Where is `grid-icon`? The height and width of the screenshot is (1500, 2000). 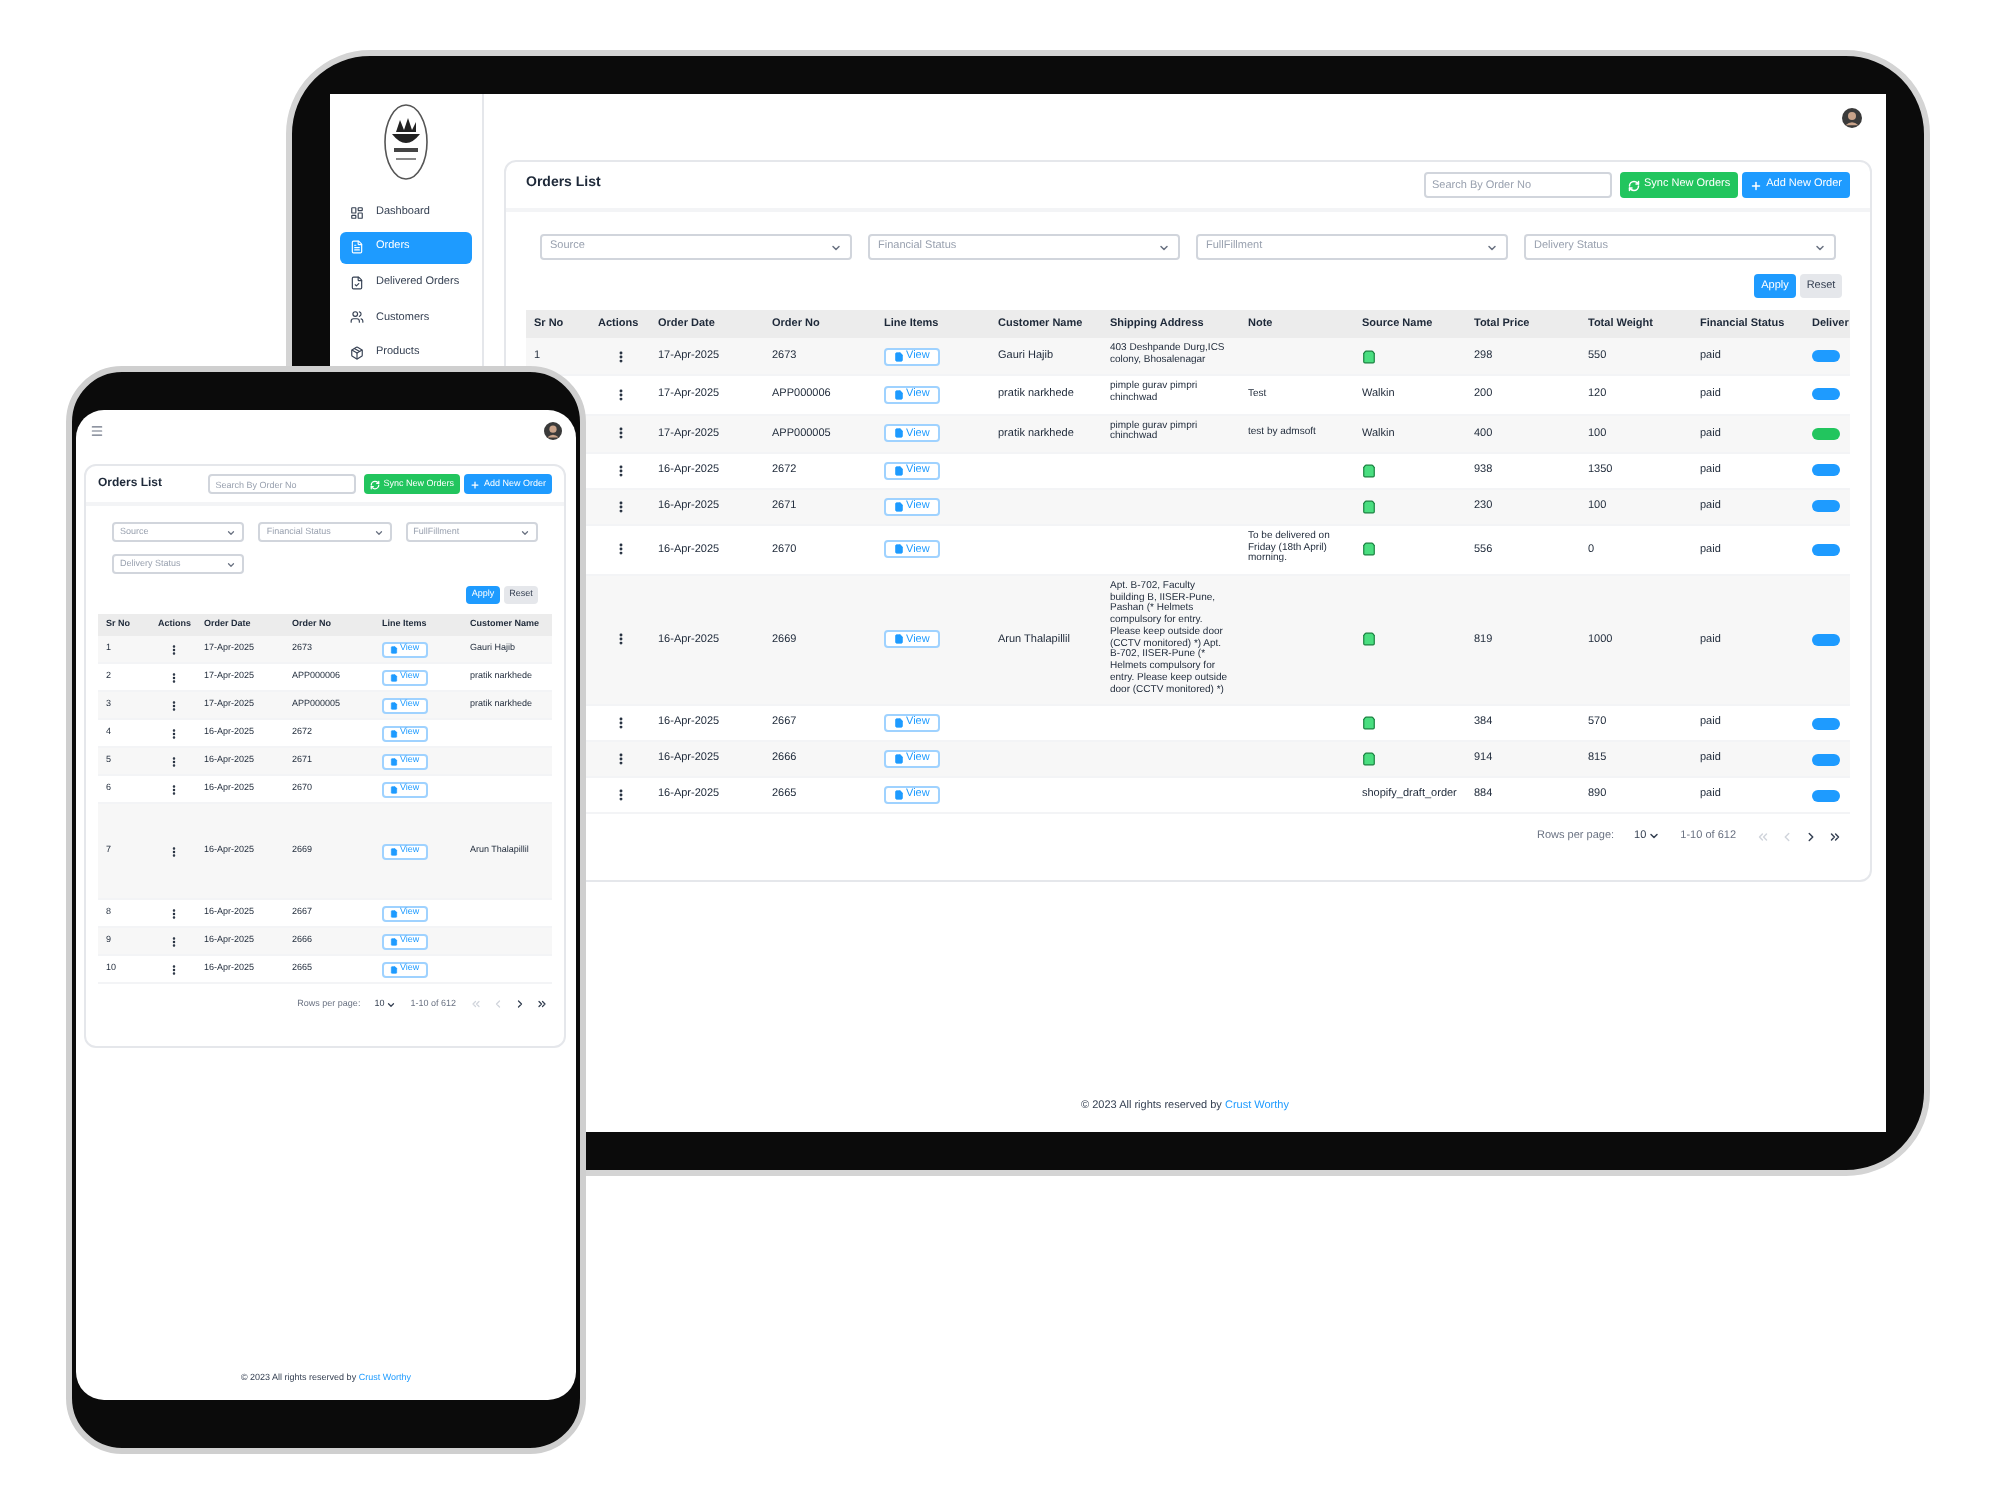
grid-icon is located at coordinates (357, 212).